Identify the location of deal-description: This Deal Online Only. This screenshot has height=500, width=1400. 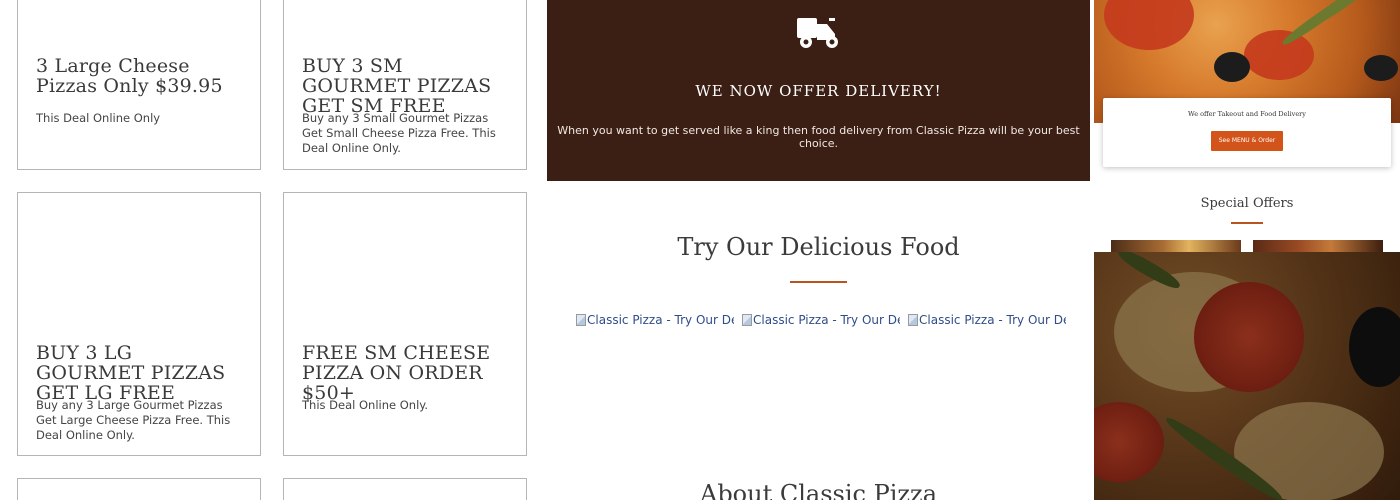
(98, 118).